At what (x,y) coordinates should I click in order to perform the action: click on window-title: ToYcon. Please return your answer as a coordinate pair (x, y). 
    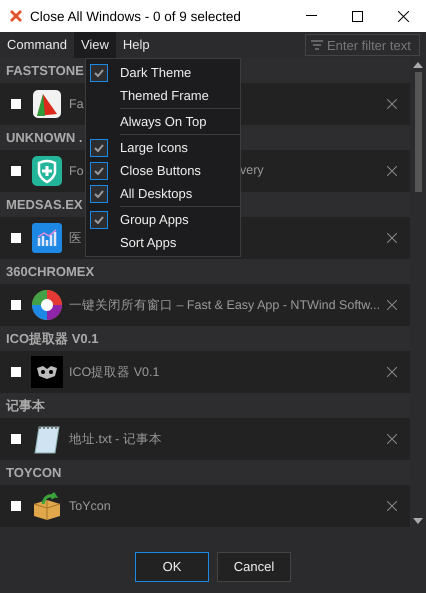
    Looking at the image, I should click on (90, 506).